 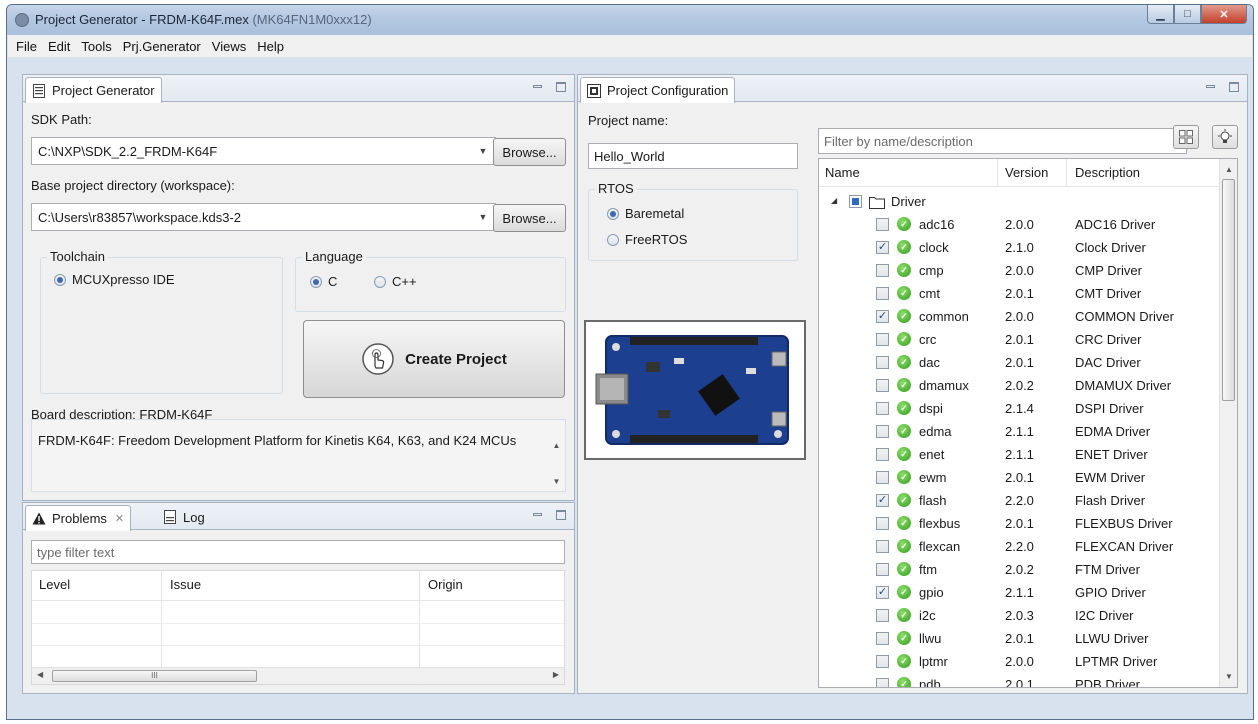 What do you see at coordinates (1028, 202) in the screenshot?
I see `tree-root-driver: ◢ Driver` at bounding box center [1028, 202].